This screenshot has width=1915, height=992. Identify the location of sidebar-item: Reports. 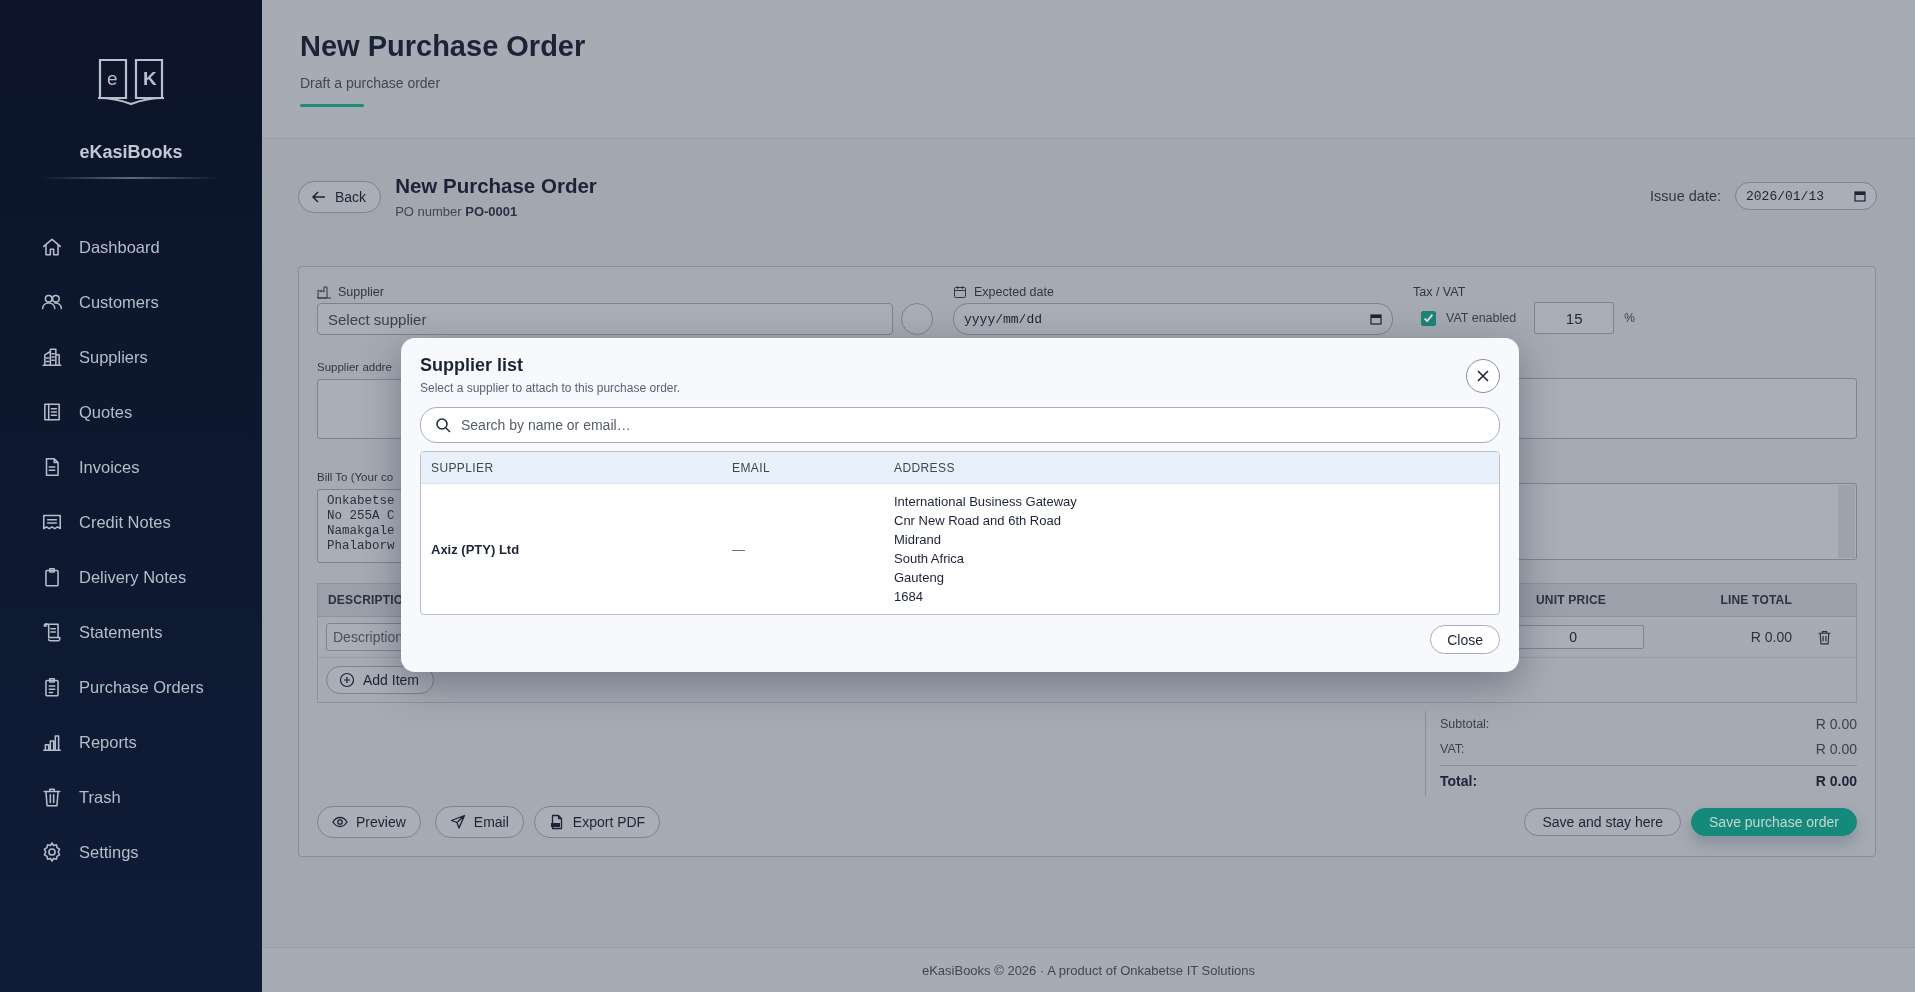
(95, 742).